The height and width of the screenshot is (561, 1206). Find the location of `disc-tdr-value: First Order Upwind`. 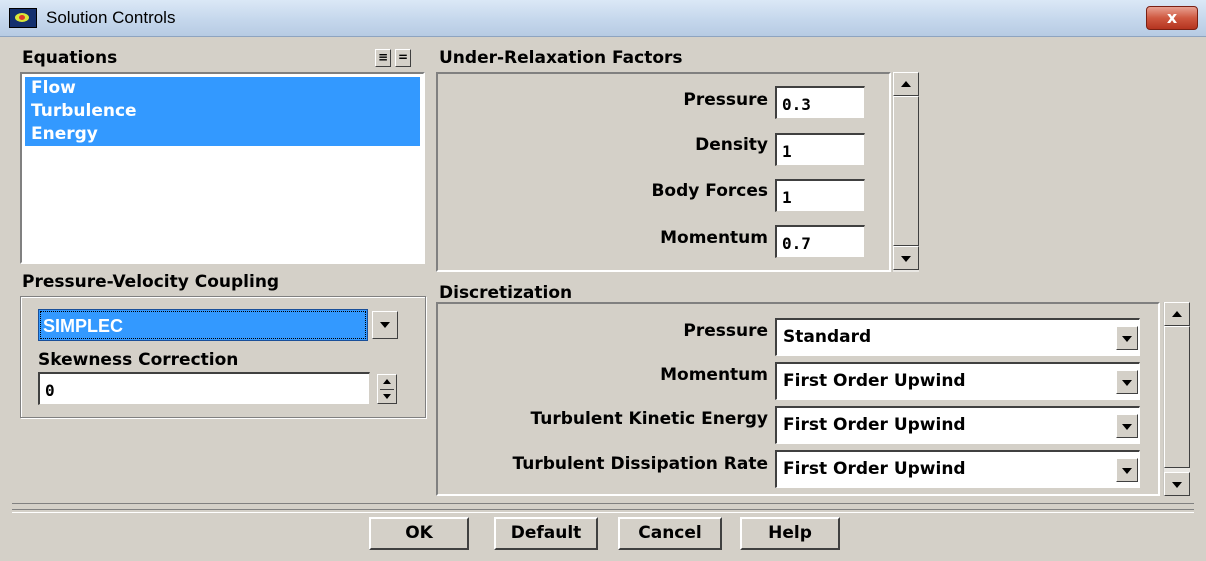

disc-tdr-value: First Order Upwind is located at coordinates (874, 469).